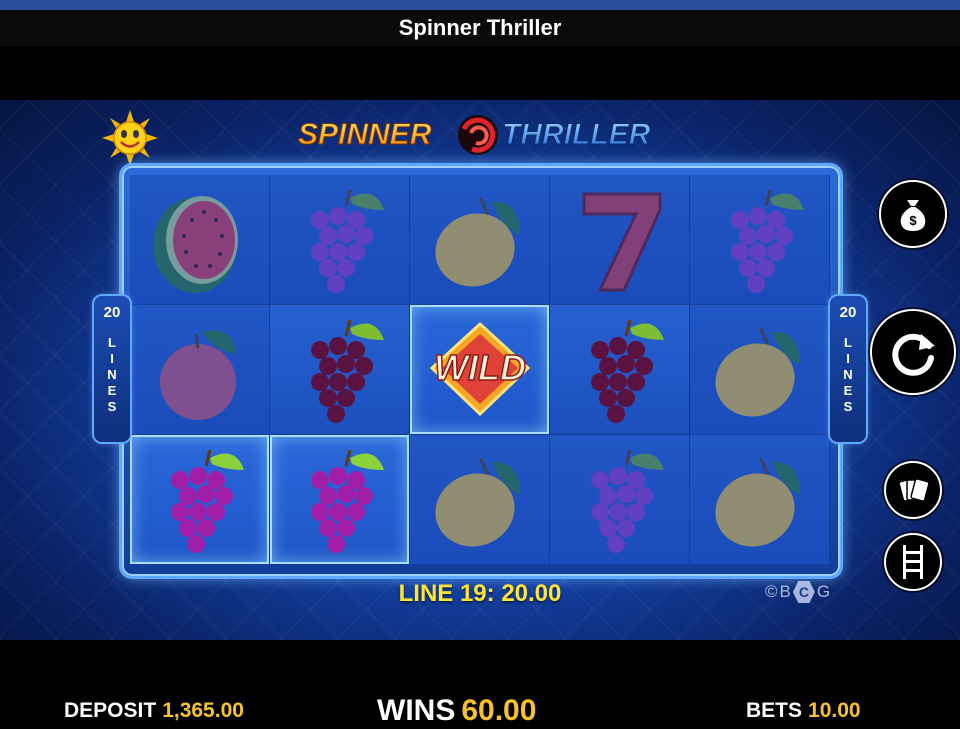 This screenshot has width=960, height=729. Describe the element at coordinates (416, 710) in the screenshot. I see `wins-label: WINS` at that location.